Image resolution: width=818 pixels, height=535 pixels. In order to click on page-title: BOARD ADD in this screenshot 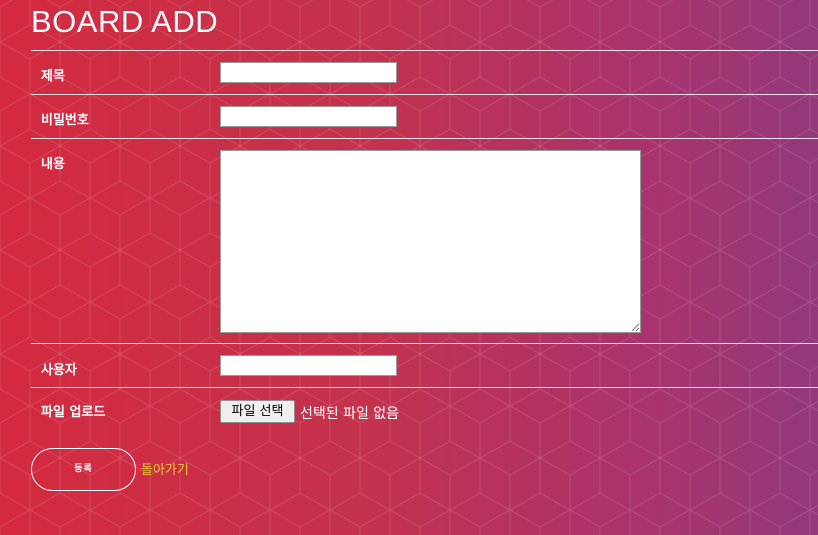, I will do `click(125, 21)`.